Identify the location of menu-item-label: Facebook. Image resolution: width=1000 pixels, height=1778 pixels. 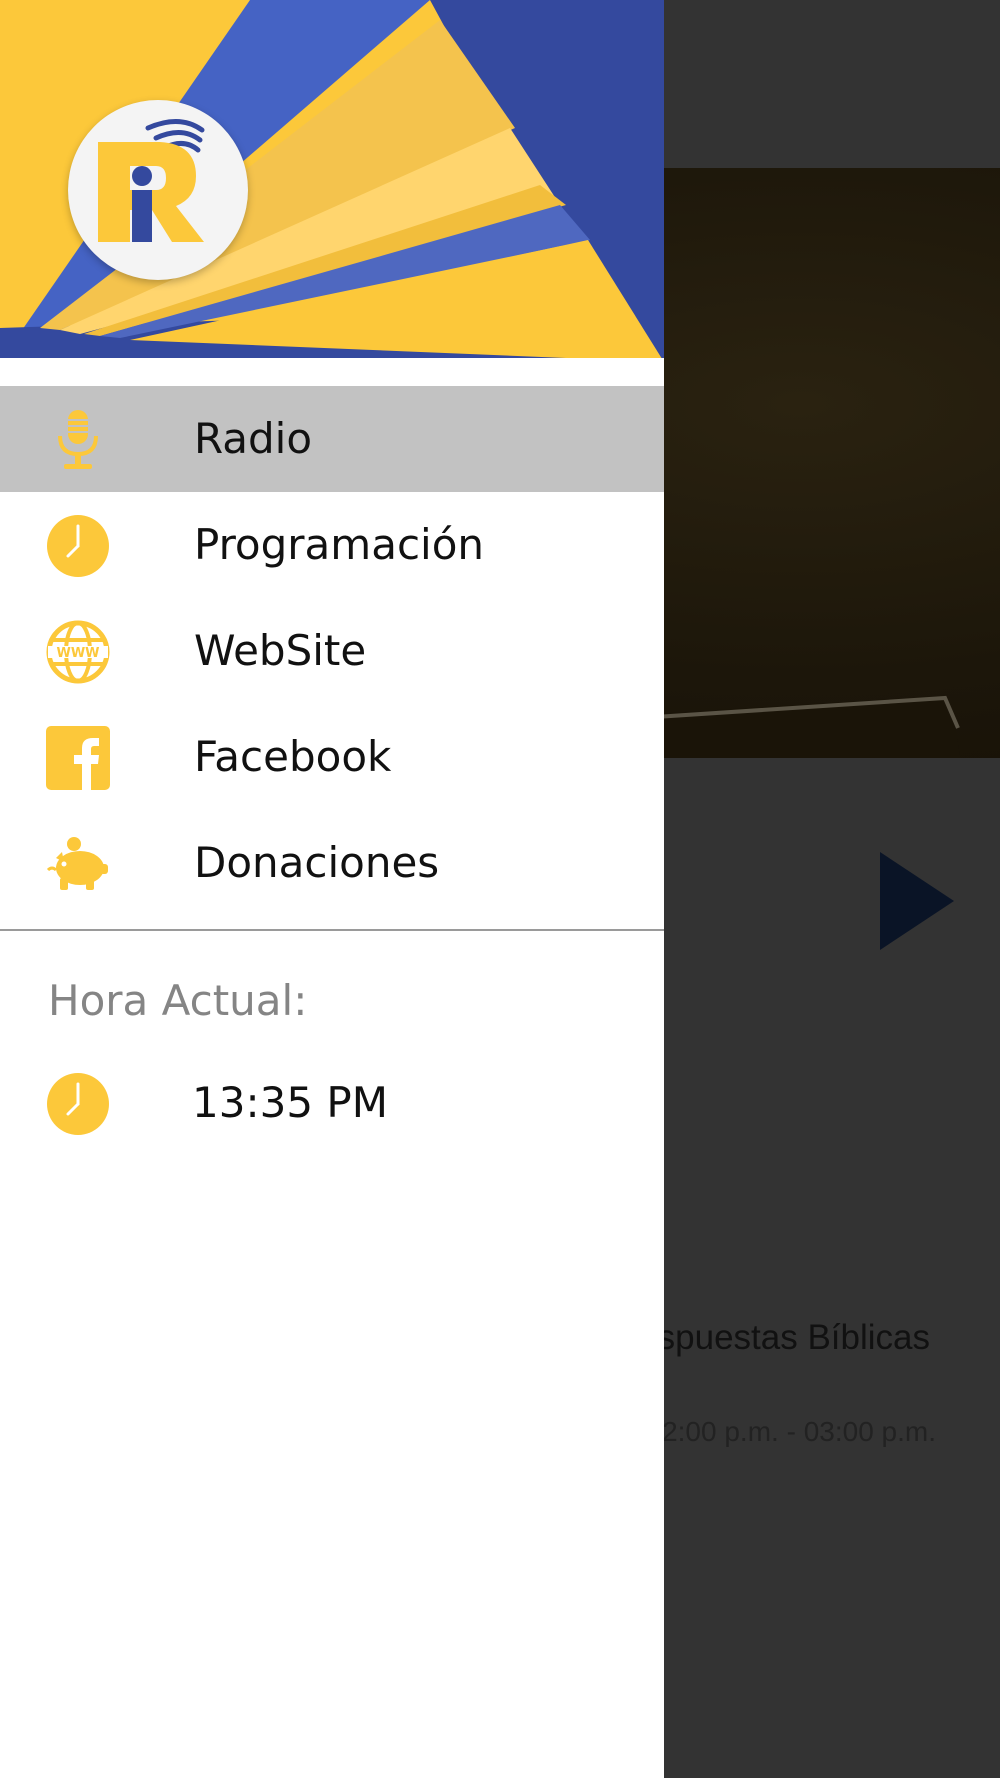
(293, 756).